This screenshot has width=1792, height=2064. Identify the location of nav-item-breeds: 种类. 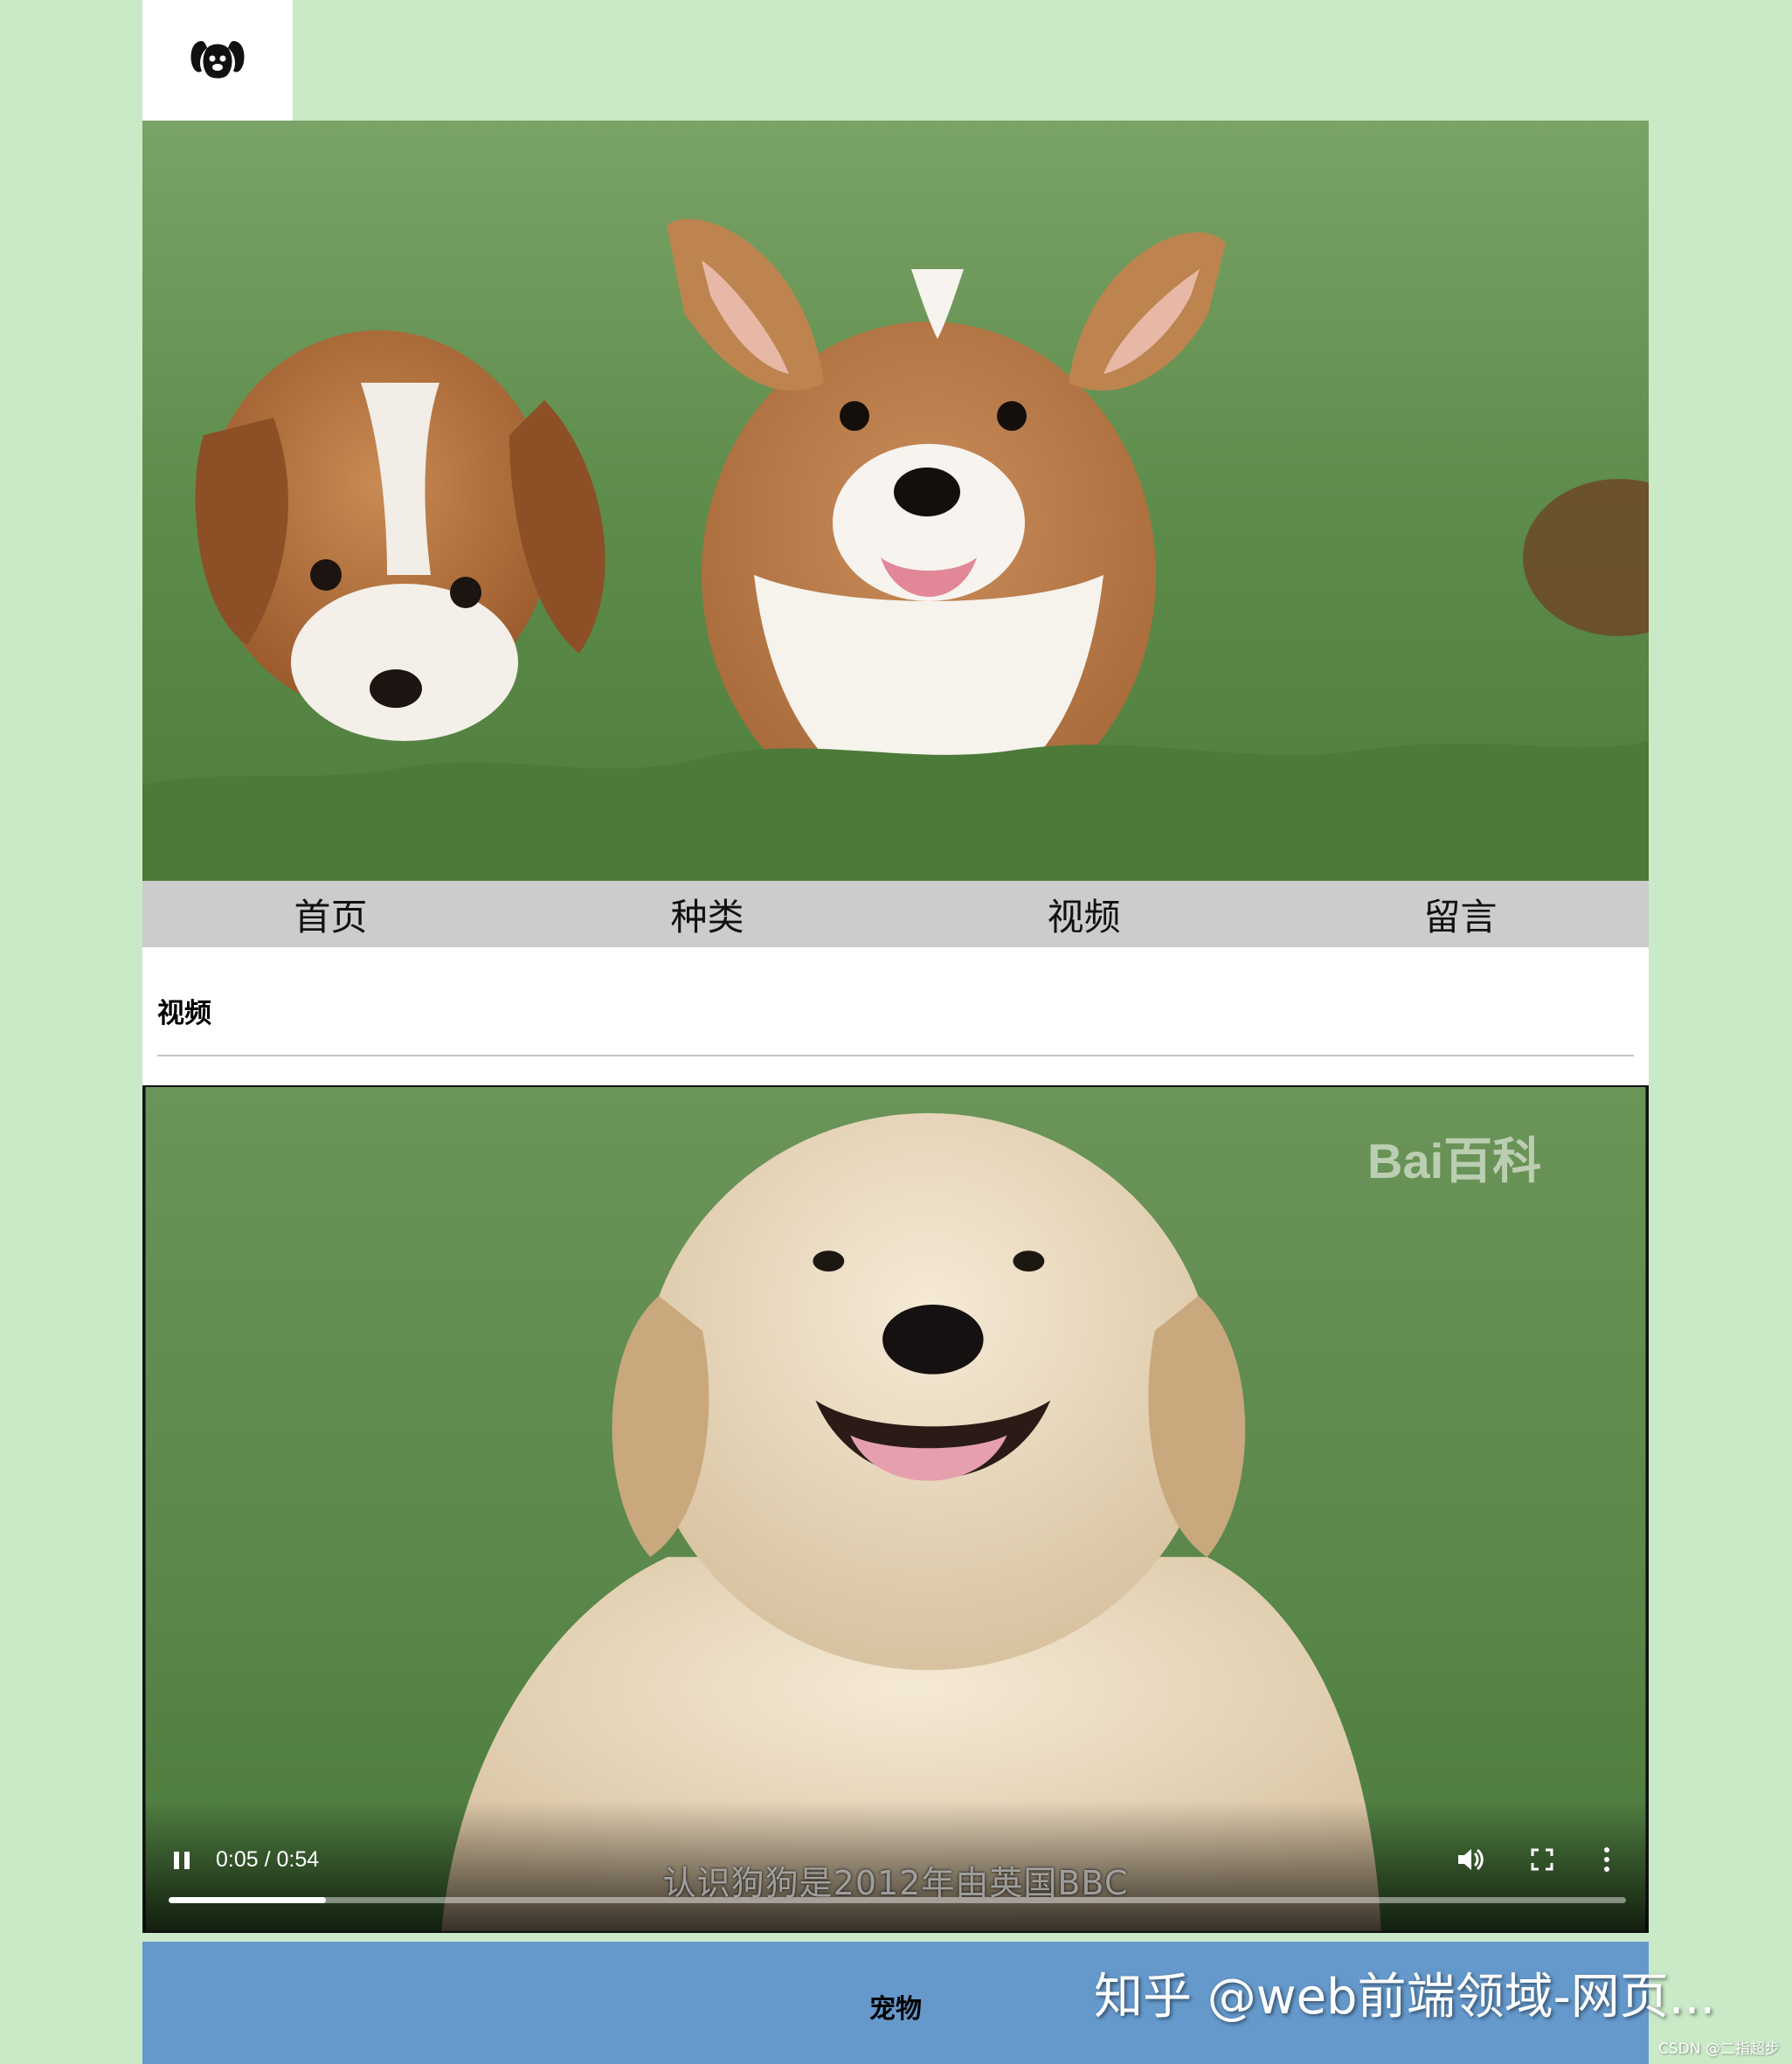
(707, 914).